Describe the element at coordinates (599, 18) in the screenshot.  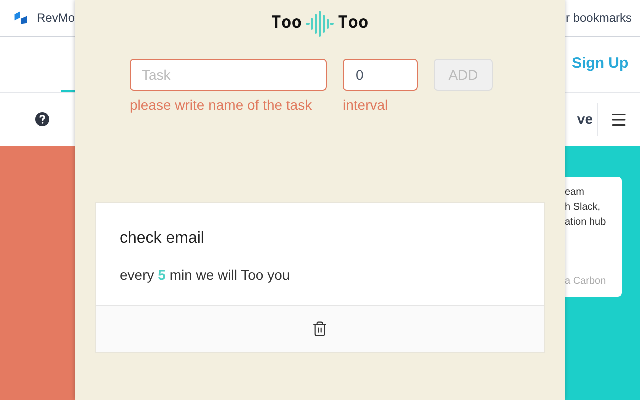
I see `bookmark-label: r bookmarks` at that location.